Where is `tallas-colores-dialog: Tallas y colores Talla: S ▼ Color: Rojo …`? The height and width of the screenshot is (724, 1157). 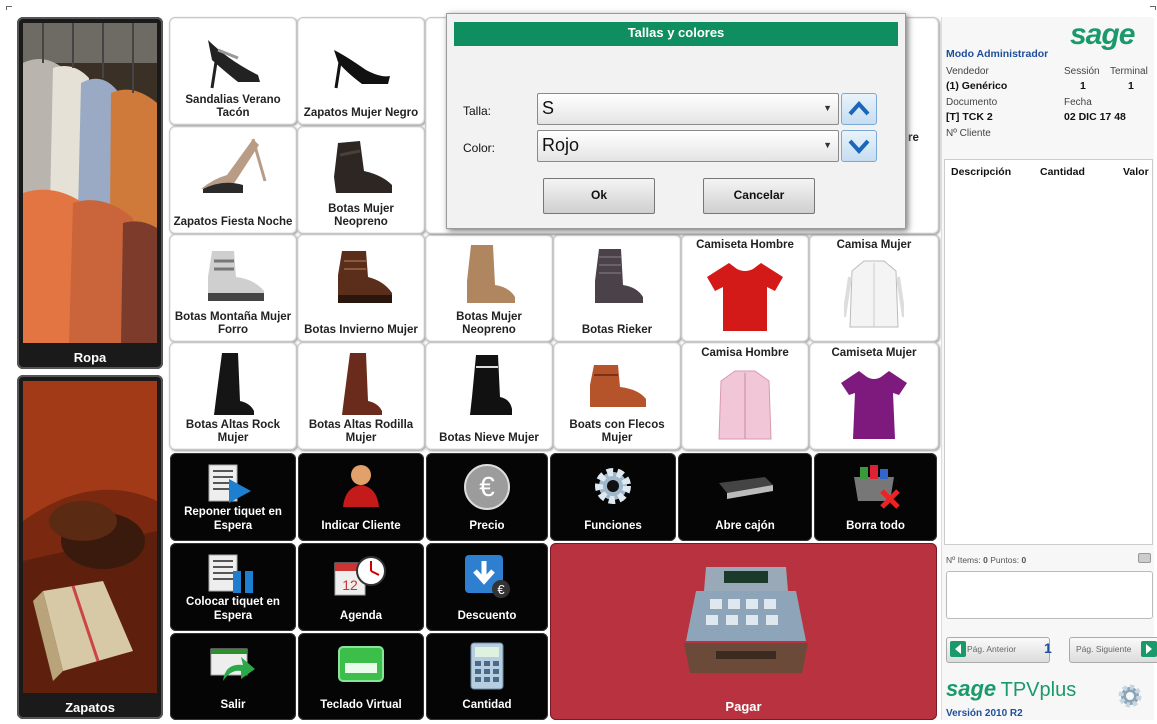 tallas-colores-dialog: Tallas y colores Talla: S ▼ Color: Rojo … is located at coordinates (676, 121).